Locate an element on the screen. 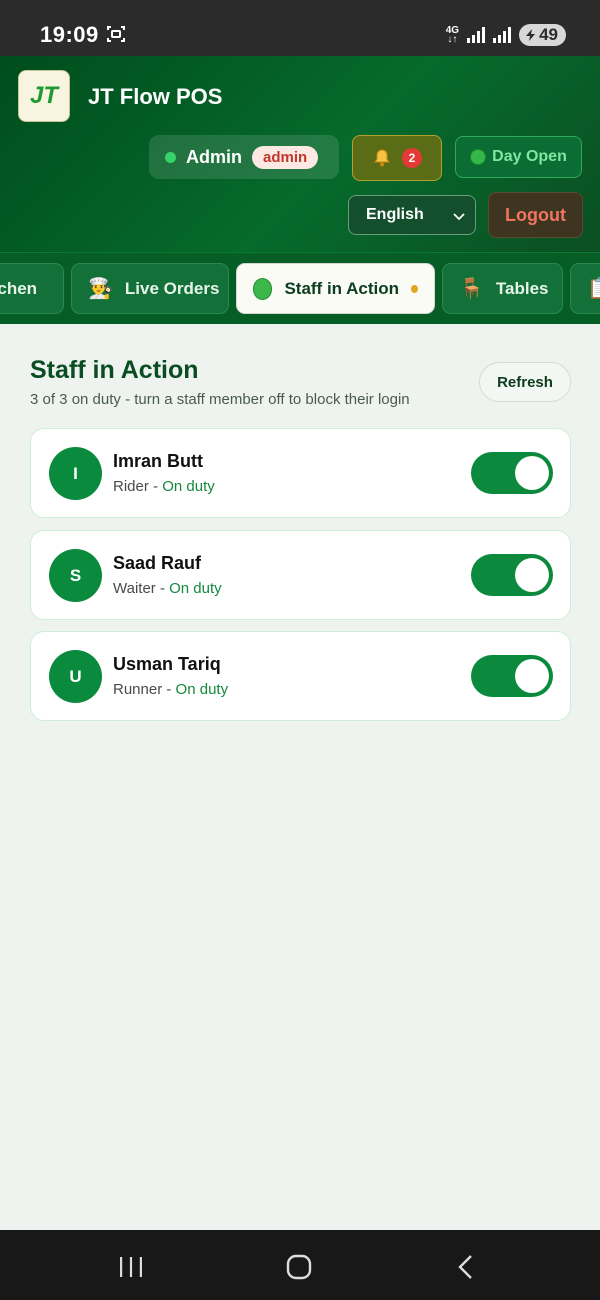 The height and width of the screenshot is (1300, 600). back-icon is located at coordinates (467, 1267).